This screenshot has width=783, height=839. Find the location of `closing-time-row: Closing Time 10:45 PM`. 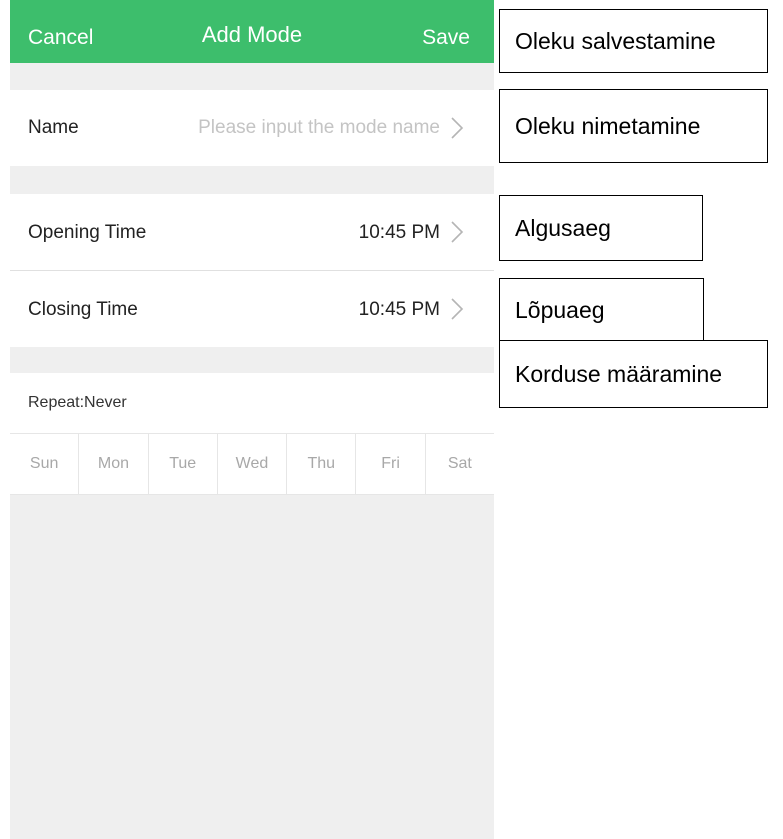

closing-time-row: Closing Time 10:45 PM is located at coordinates (252, 309).